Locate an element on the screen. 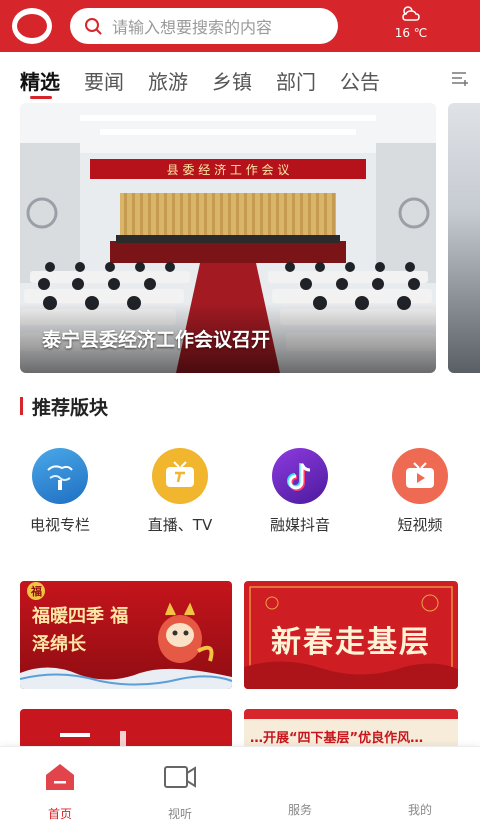 This screenshot has width=480, height=826. active-tab-indicator is located at coordinates (41, 97).